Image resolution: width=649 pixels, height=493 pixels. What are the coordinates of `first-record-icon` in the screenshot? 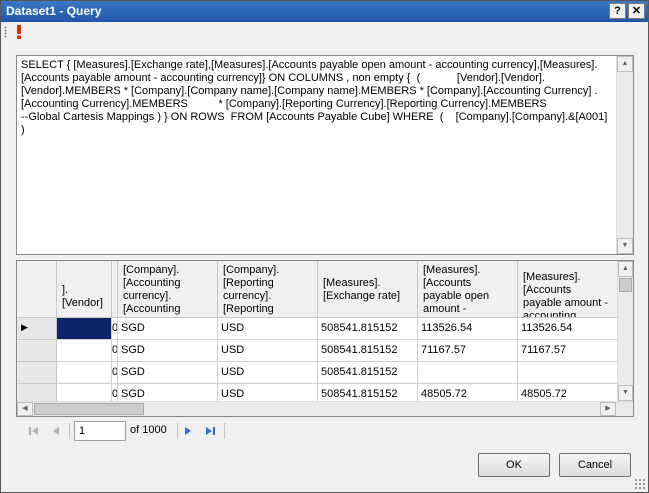 It's located at (34, 431).